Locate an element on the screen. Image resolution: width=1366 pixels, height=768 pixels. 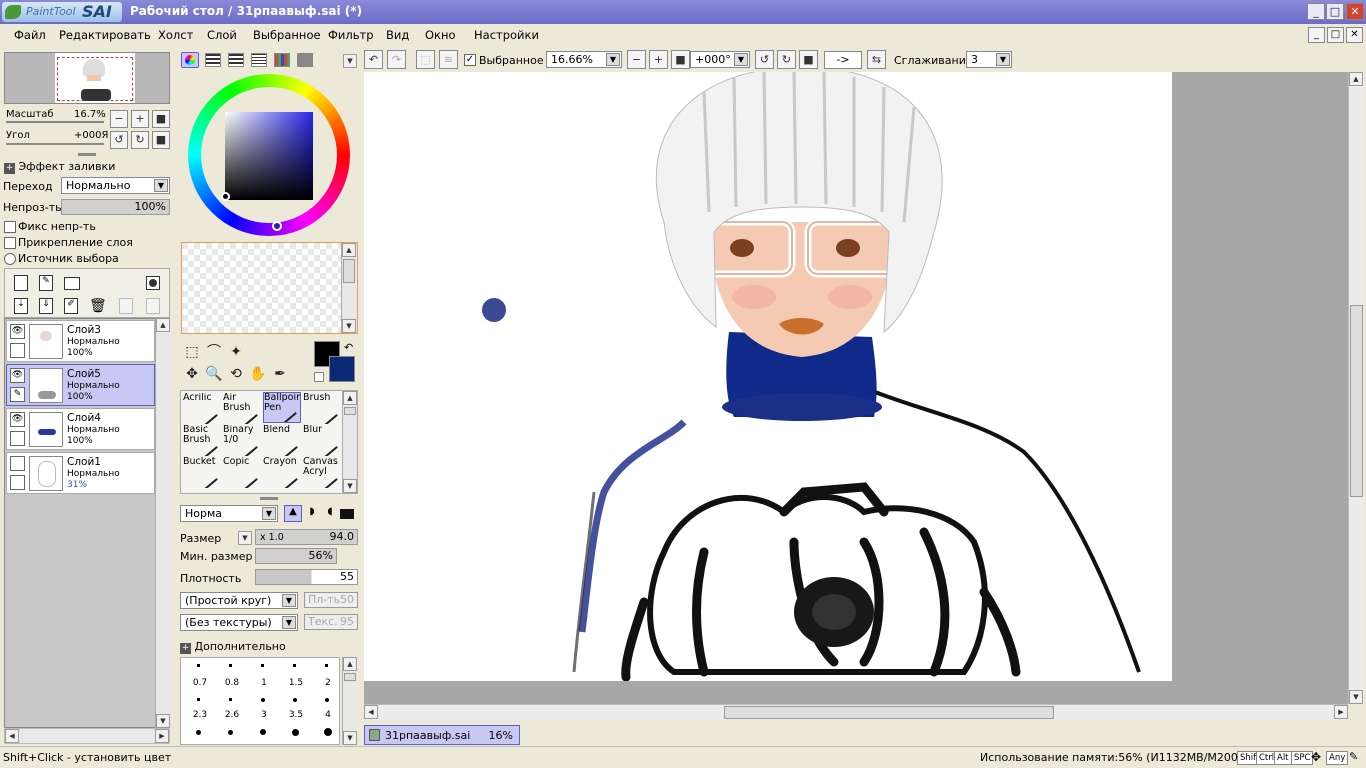
scroll-left-icon: ◀ is located at coordinates (12, 736).